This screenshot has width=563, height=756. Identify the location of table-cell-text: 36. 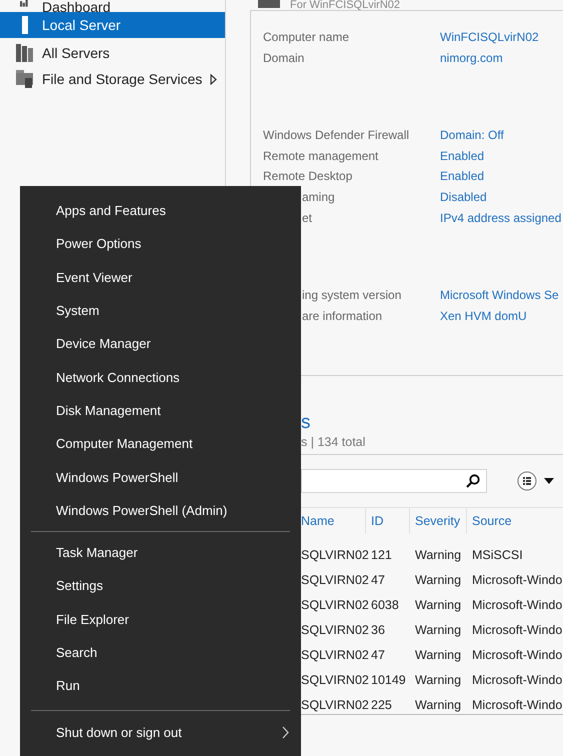
(378, 629).